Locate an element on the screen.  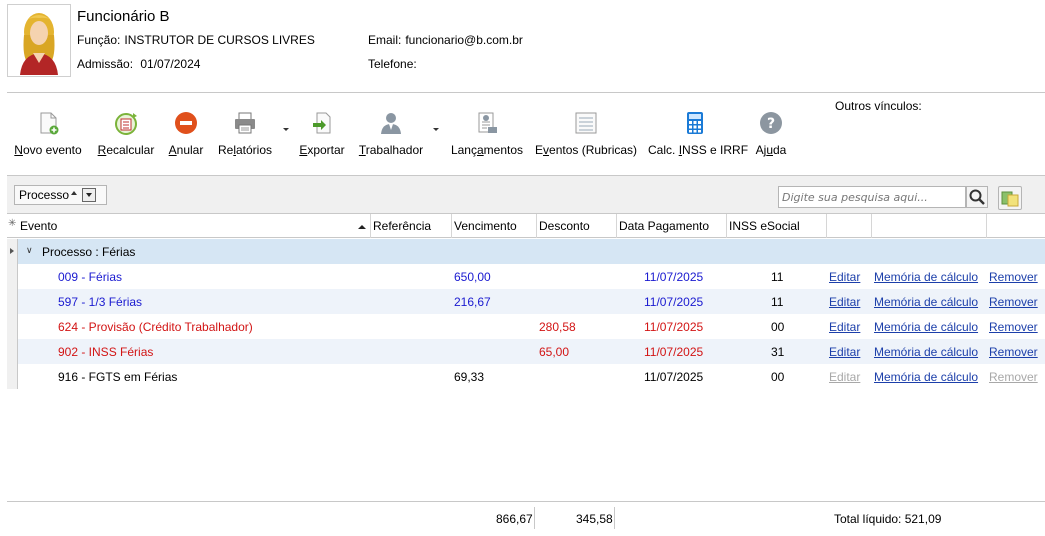
search-button is located at coordinates (977, 197).